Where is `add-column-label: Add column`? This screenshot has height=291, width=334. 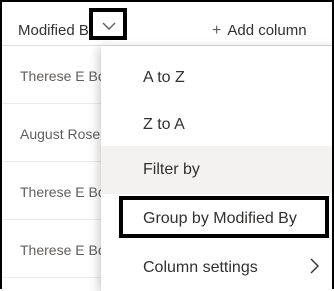 add-column-label: Add column is located at coordinates (267, 30).